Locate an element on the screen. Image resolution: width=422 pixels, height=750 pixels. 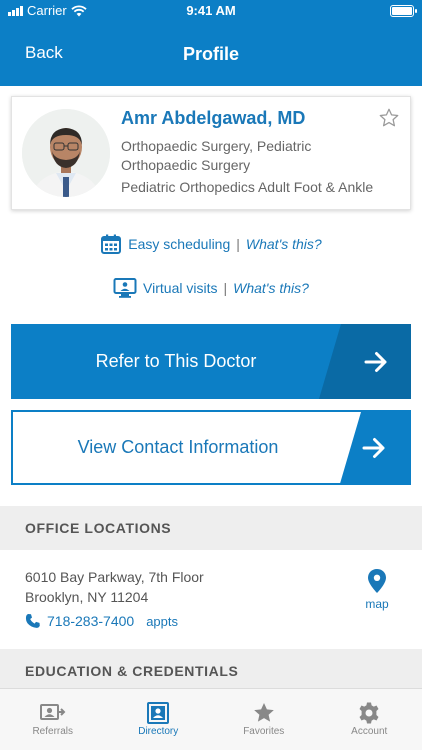
office-locations-header: OFFICE LOCATIONS is located at coordinates (211, 528).